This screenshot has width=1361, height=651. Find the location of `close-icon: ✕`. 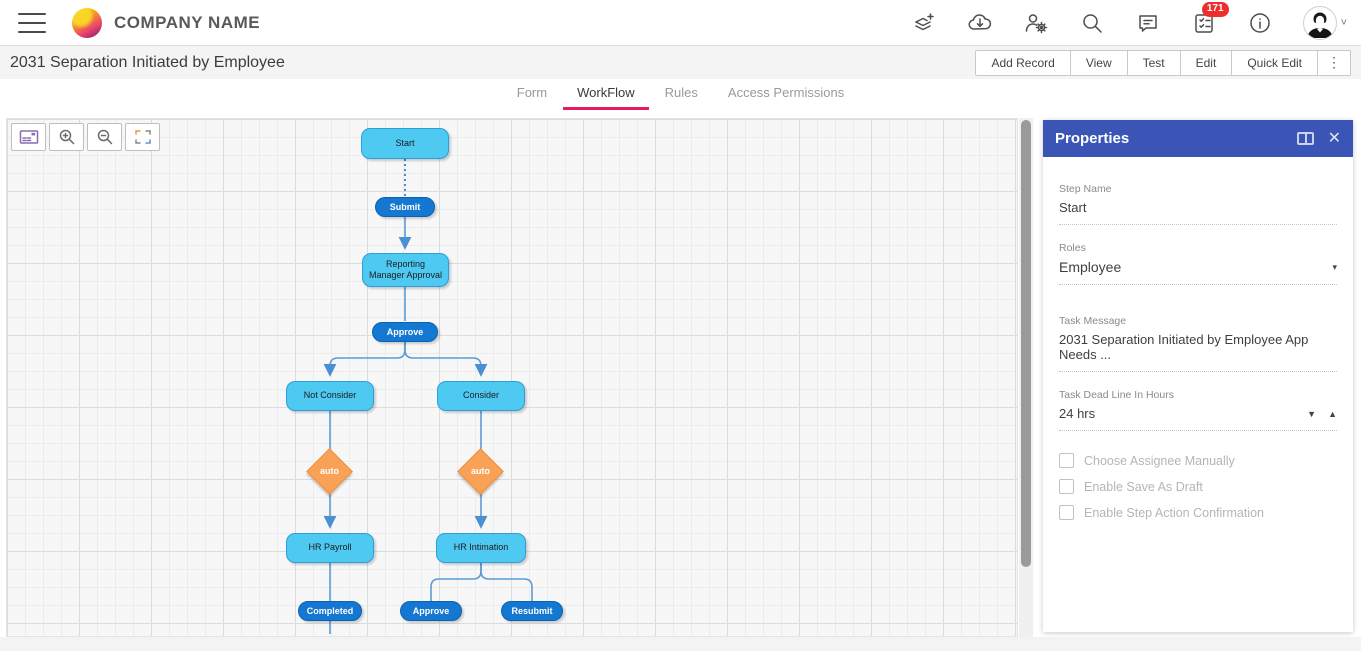

close-icon: ✕ is located at coordinates (1334, 138).